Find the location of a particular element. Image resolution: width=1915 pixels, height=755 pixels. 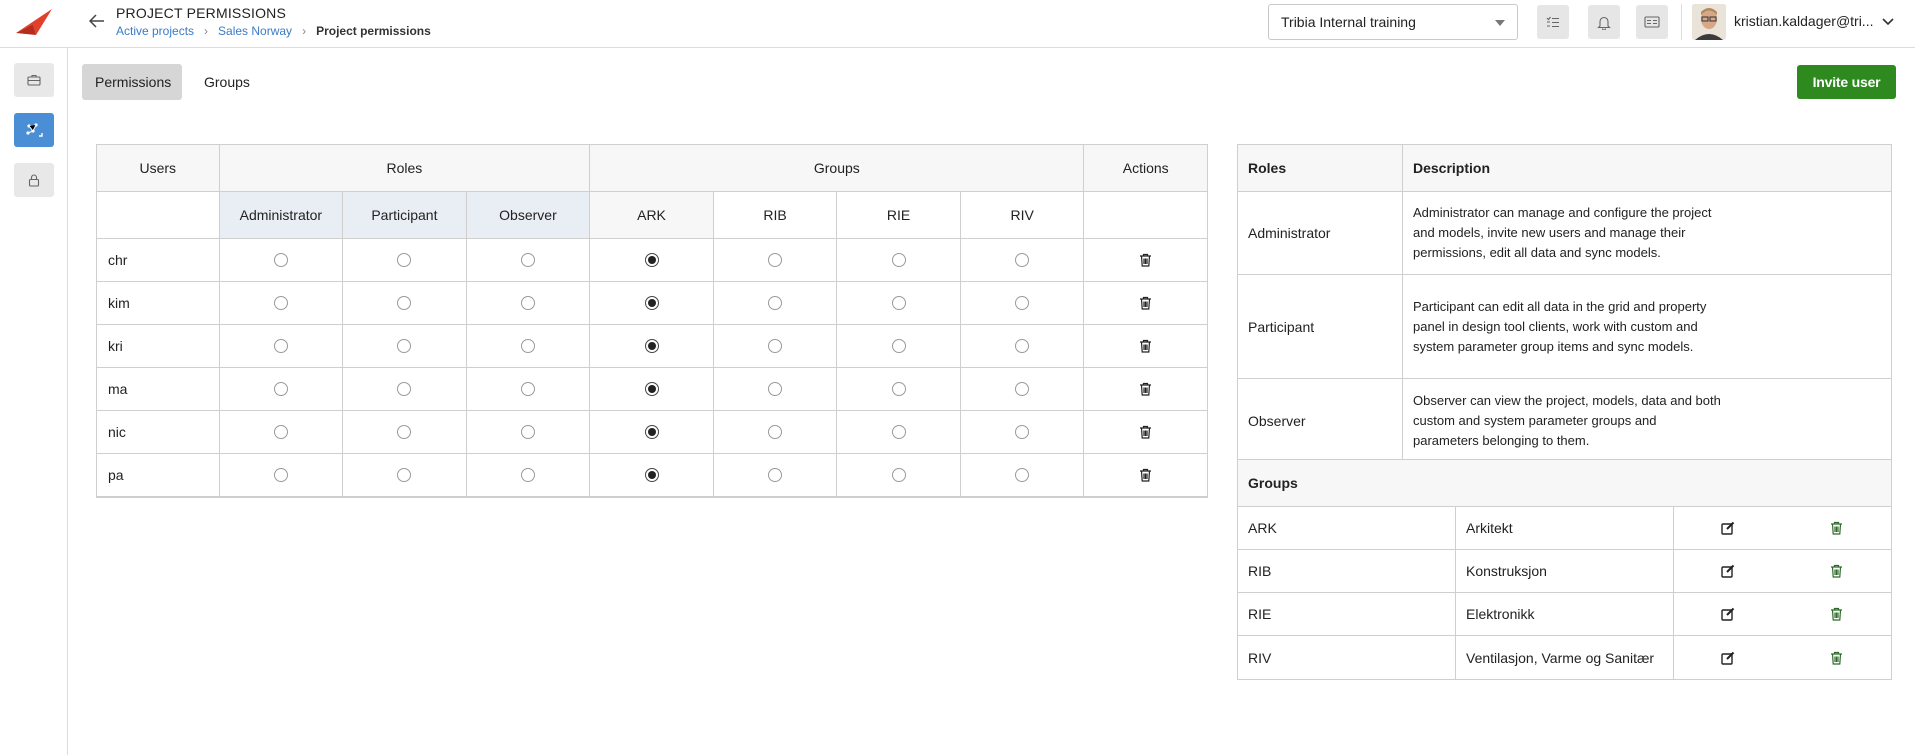

sidebar-item-projects is located at coordinates (34, 80).